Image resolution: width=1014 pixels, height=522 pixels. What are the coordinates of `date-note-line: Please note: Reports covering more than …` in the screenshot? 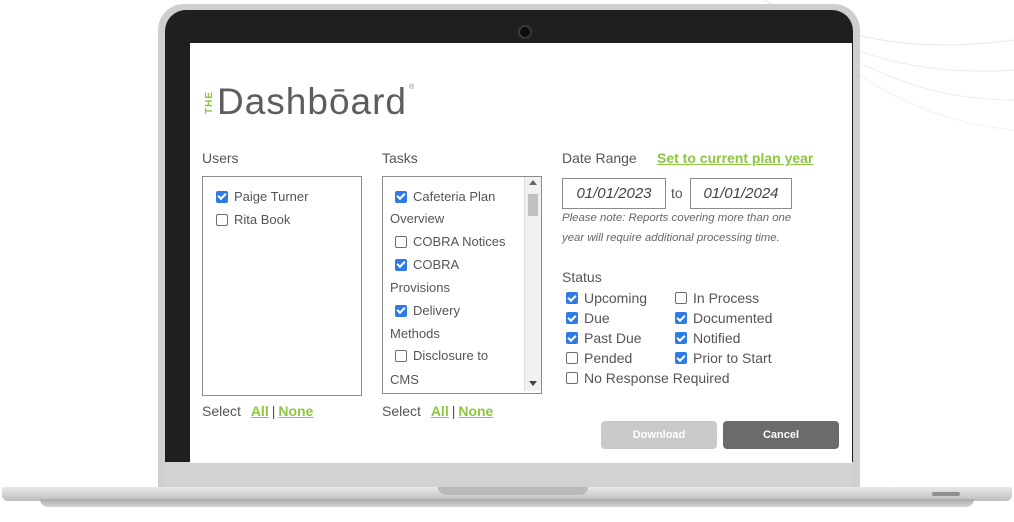 It's located at (677, 218).